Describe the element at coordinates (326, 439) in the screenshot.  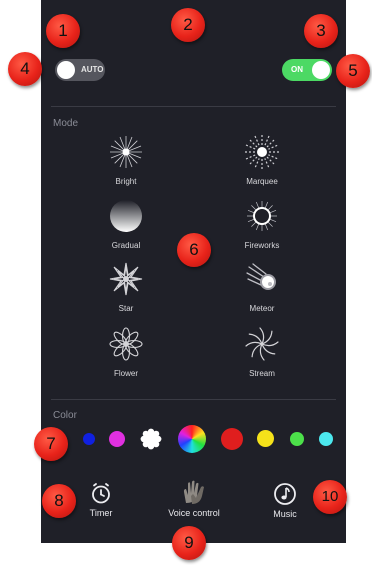
I see `color-swatch-cyan` at that location.